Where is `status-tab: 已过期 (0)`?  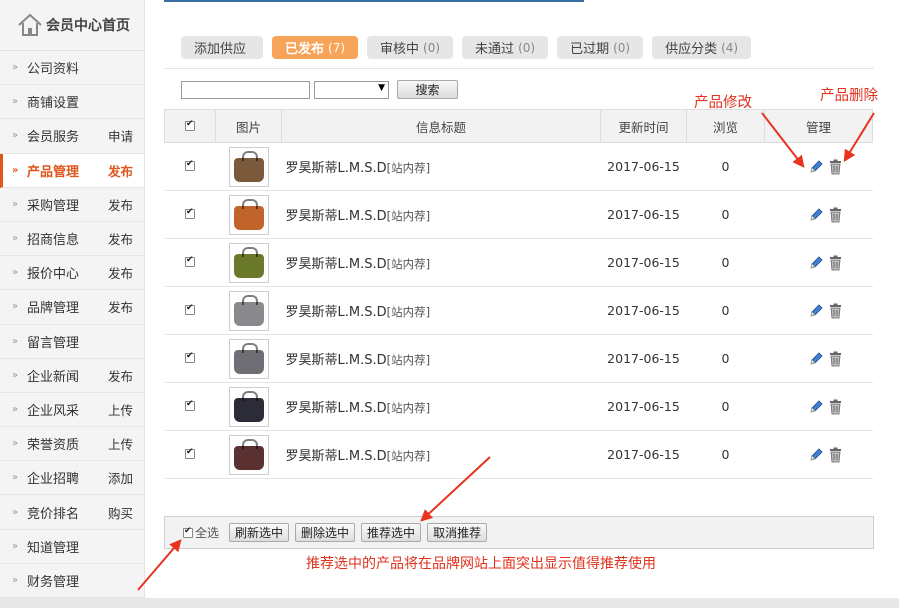
status-tab: 已过期 (0) is located at coordinates (600, 47).